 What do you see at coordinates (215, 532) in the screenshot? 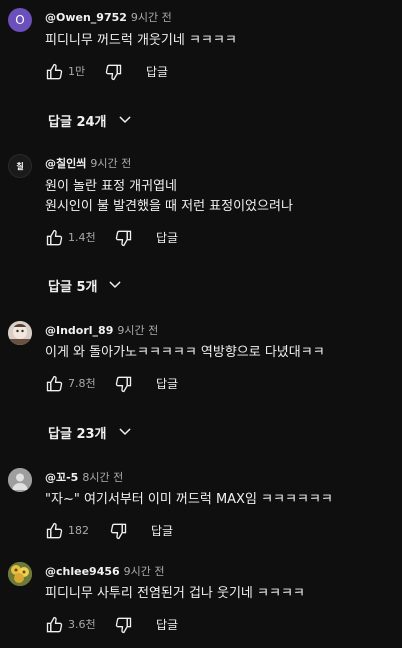
I see `comment-actions: 182 답글` at bounding box center [215, 532].